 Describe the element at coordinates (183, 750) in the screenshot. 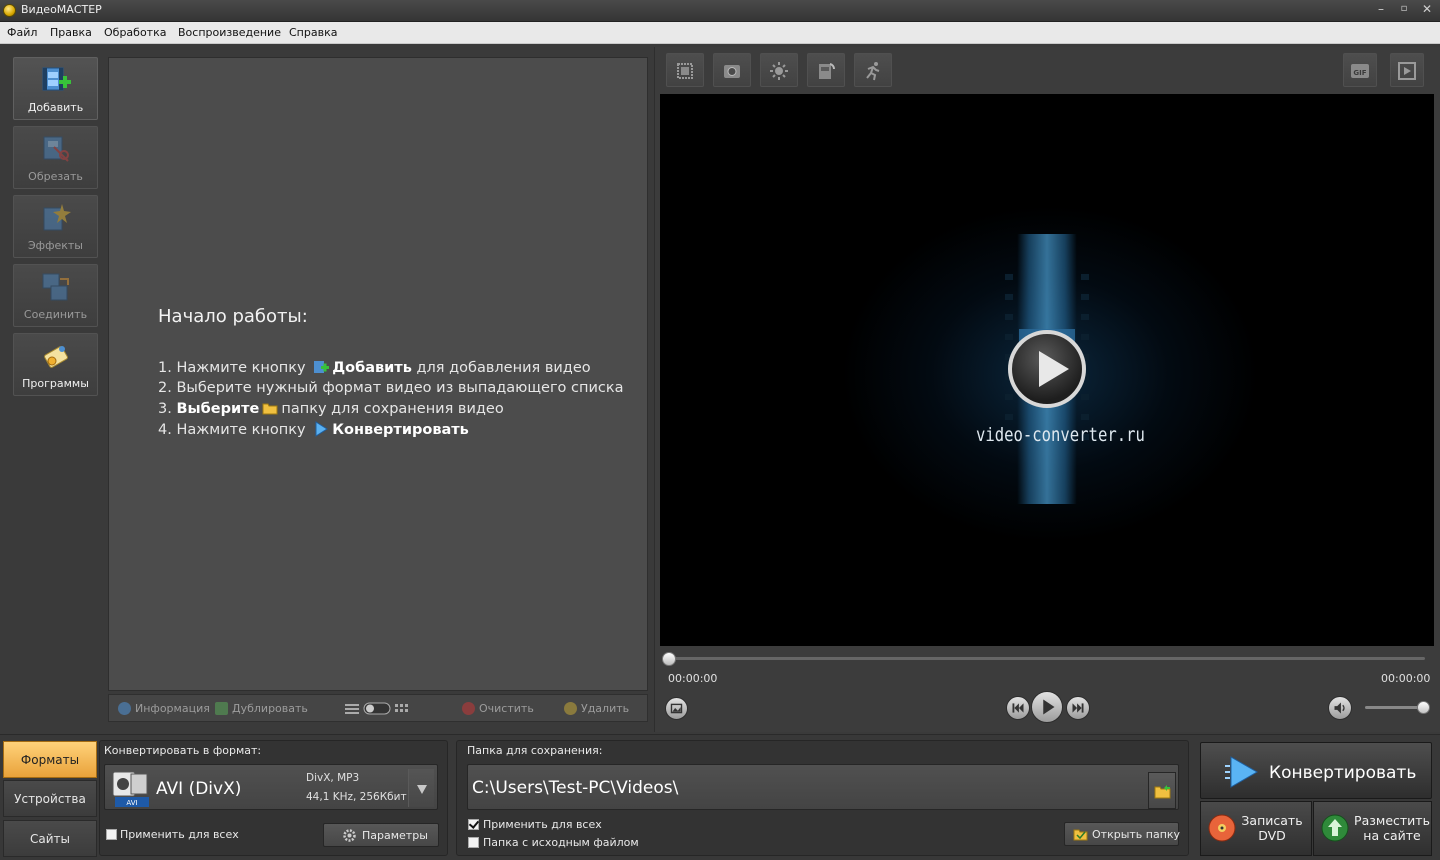

I see `format-caption: Конвертировать в формат:` at that location.